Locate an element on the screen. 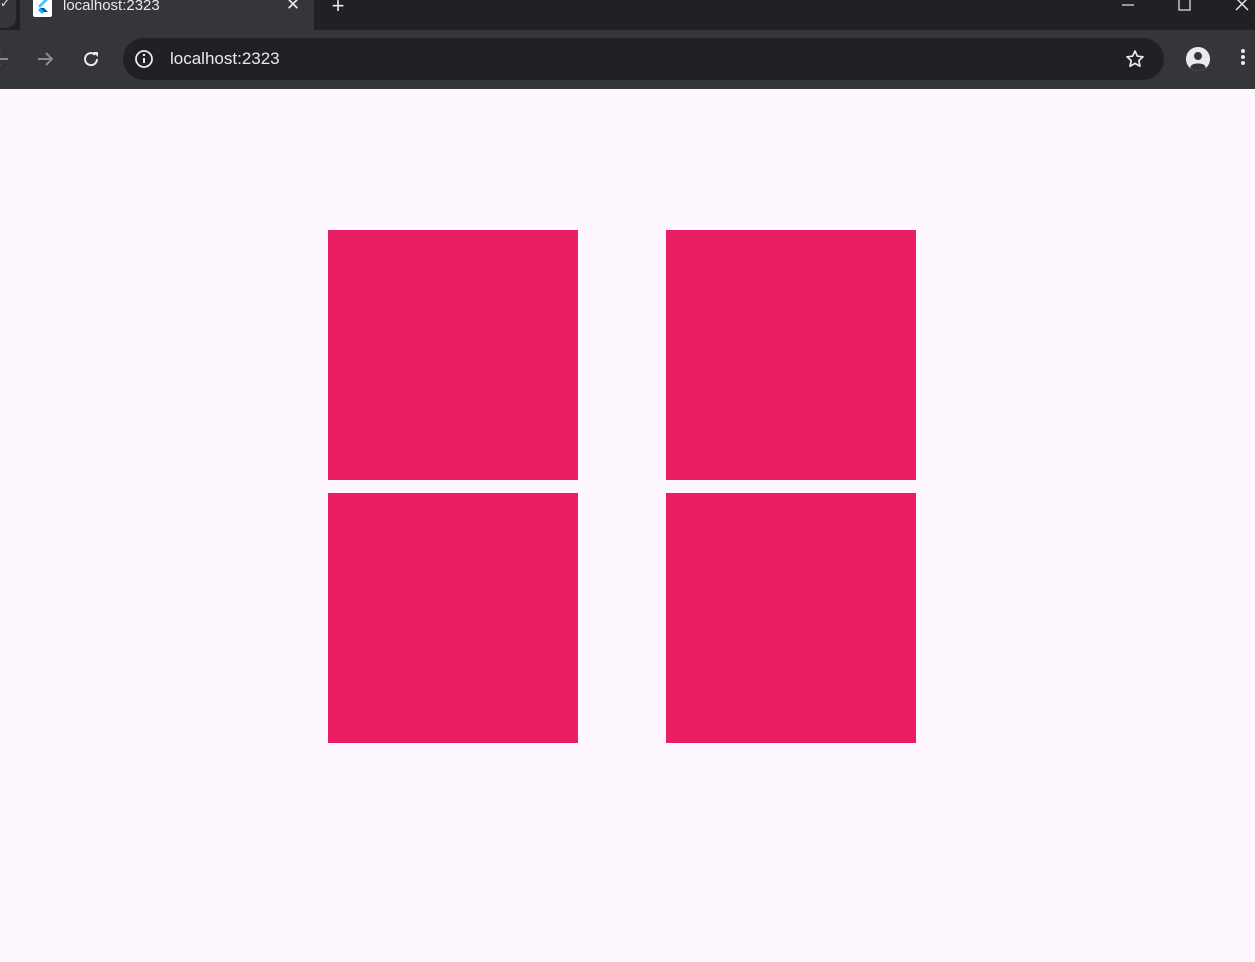  tab-title: localhost:2323 is located at coordinates (111, 7).